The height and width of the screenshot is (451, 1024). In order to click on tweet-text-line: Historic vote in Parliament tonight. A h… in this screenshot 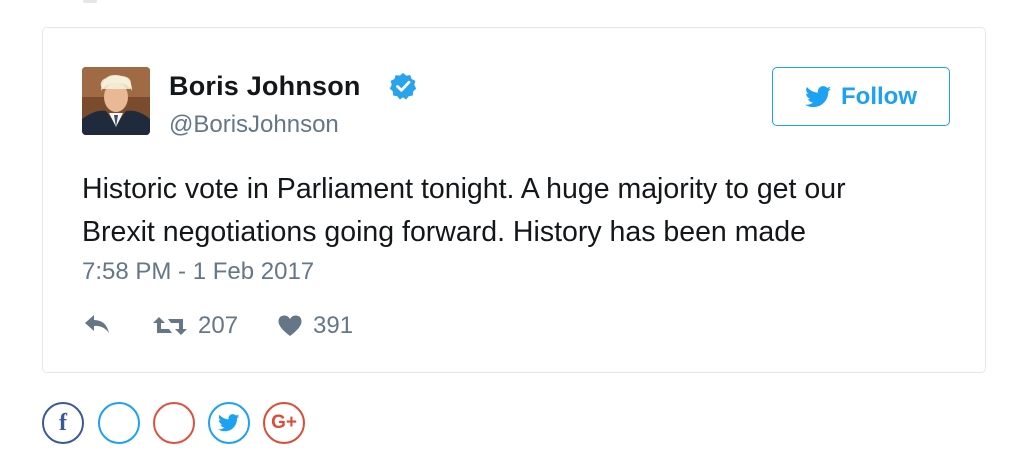, I will do `click(464, 189)`.